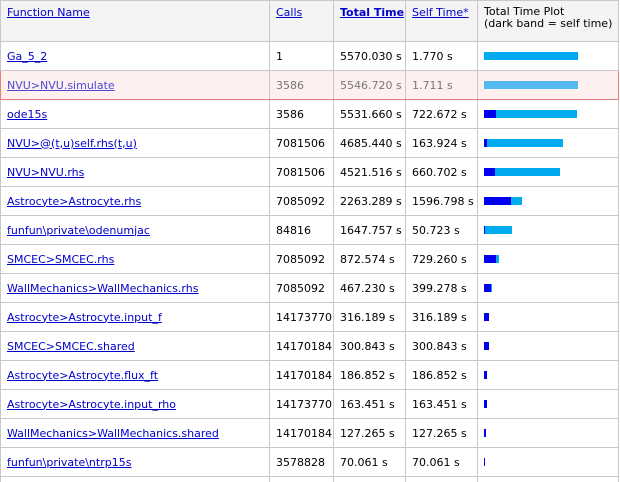  I want to click on function-name-cell: WallMechanics>WallMechanics.rhs, so click(135, 288).